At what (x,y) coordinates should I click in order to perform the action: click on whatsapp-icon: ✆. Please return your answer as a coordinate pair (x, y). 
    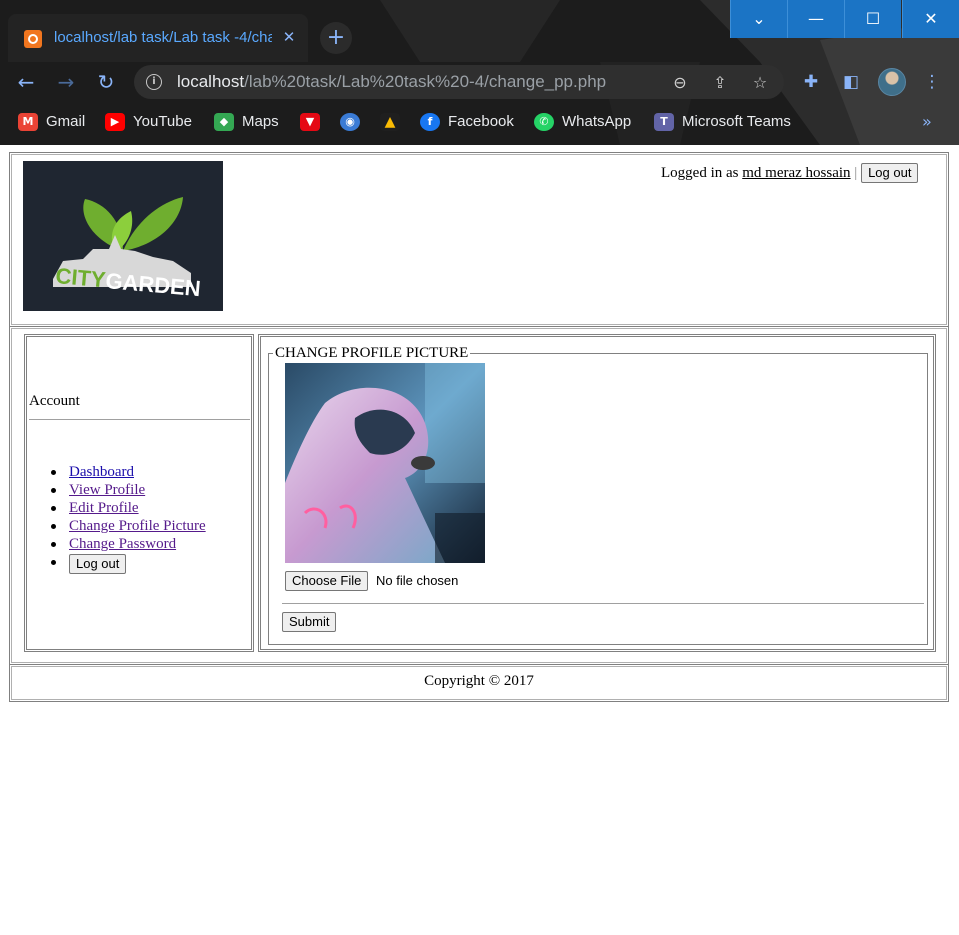
    Looking at the image, I should click on (544, 122).